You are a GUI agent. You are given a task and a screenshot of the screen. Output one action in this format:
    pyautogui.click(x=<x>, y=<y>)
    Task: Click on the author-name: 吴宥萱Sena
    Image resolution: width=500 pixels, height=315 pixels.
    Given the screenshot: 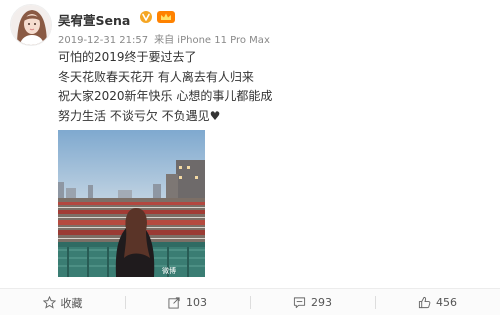 What is the action you would take?
    pyautogui.click(x=94, y=19)
    